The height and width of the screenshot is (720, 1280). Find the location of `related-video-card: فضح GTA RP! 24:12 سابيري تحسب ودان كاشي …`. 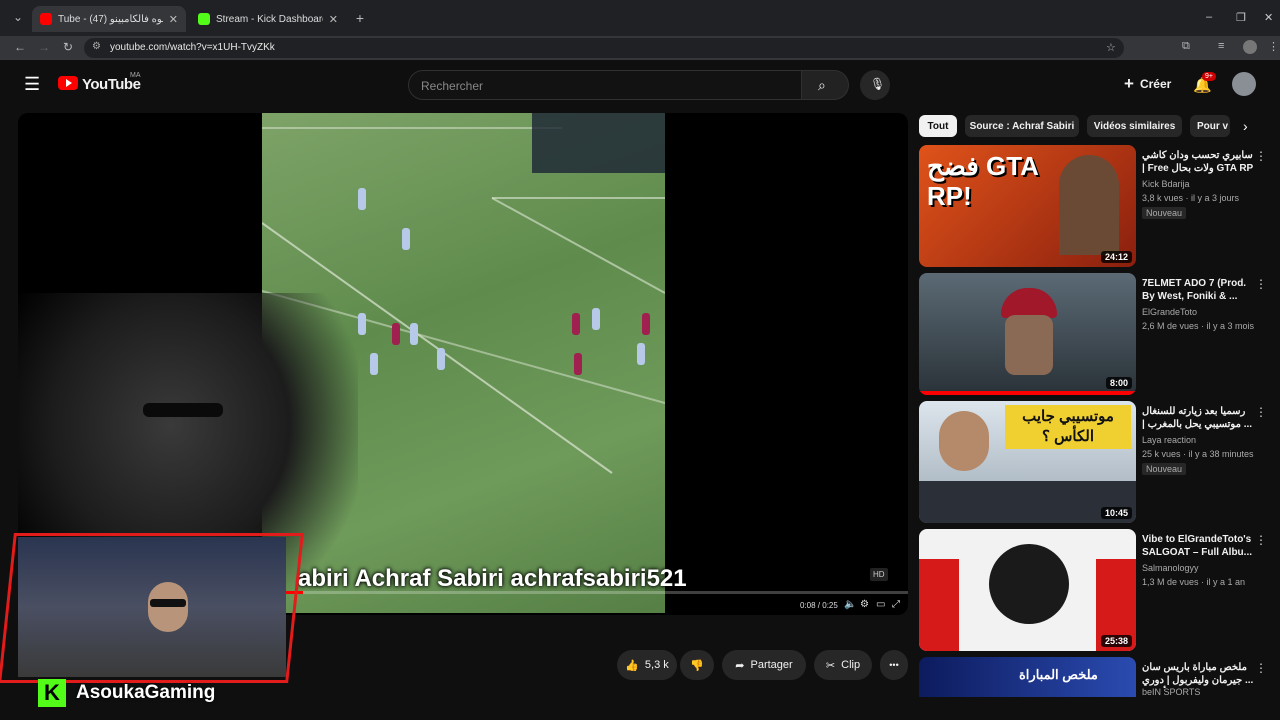

related-video-card: فضح GTA RP! 24:12 سابيري تحسب ودان كاشي … is located at coordinates (1094, 206).